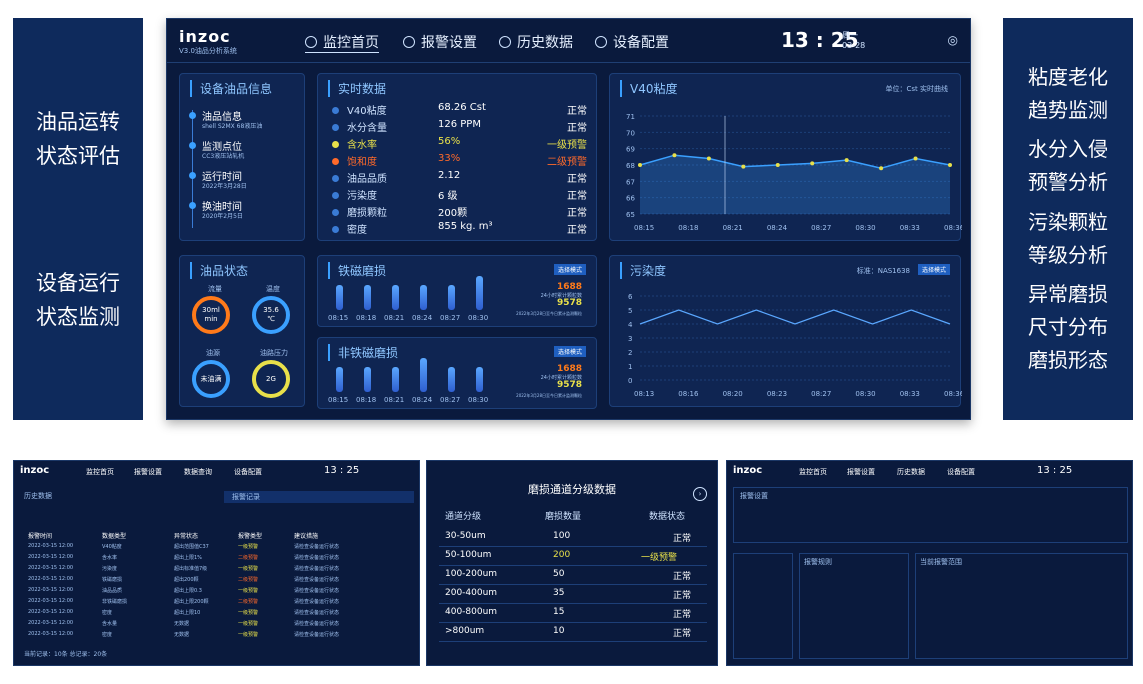  Describe the element at coordinates (250, 536) in the screenshot. I see `table-header: 报警类型` at that location.